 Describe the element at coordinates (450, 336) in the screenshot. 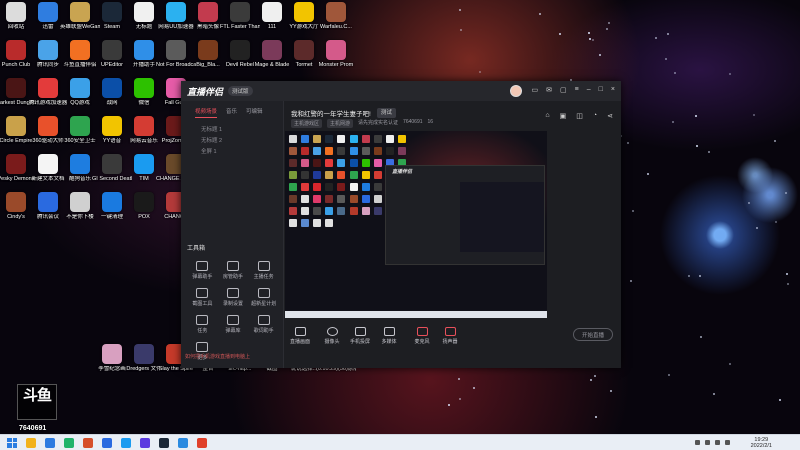

I see `speaker-button: 扬声器` at that location.